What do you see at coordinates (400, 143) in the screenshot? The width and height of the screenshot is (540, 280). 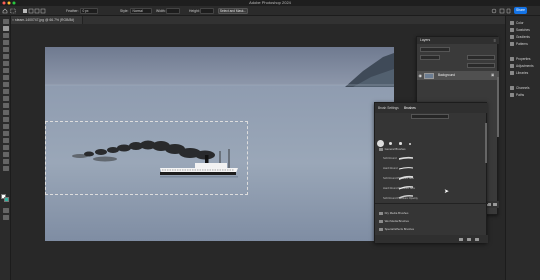 I see `brush-preset-small` at bounding box center [400, 143].